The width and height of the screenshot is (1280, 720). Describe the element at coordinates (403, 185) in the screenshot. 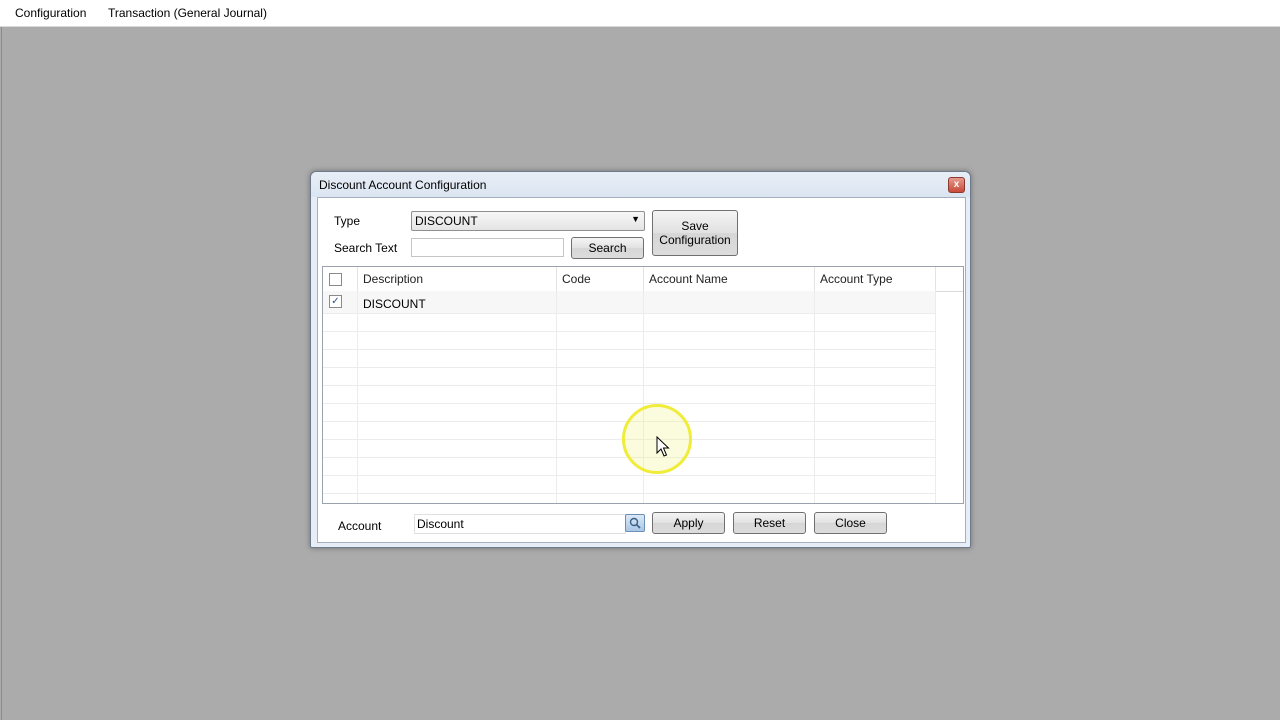

I see `dialog-title: Discount Account Configuration` at that location.